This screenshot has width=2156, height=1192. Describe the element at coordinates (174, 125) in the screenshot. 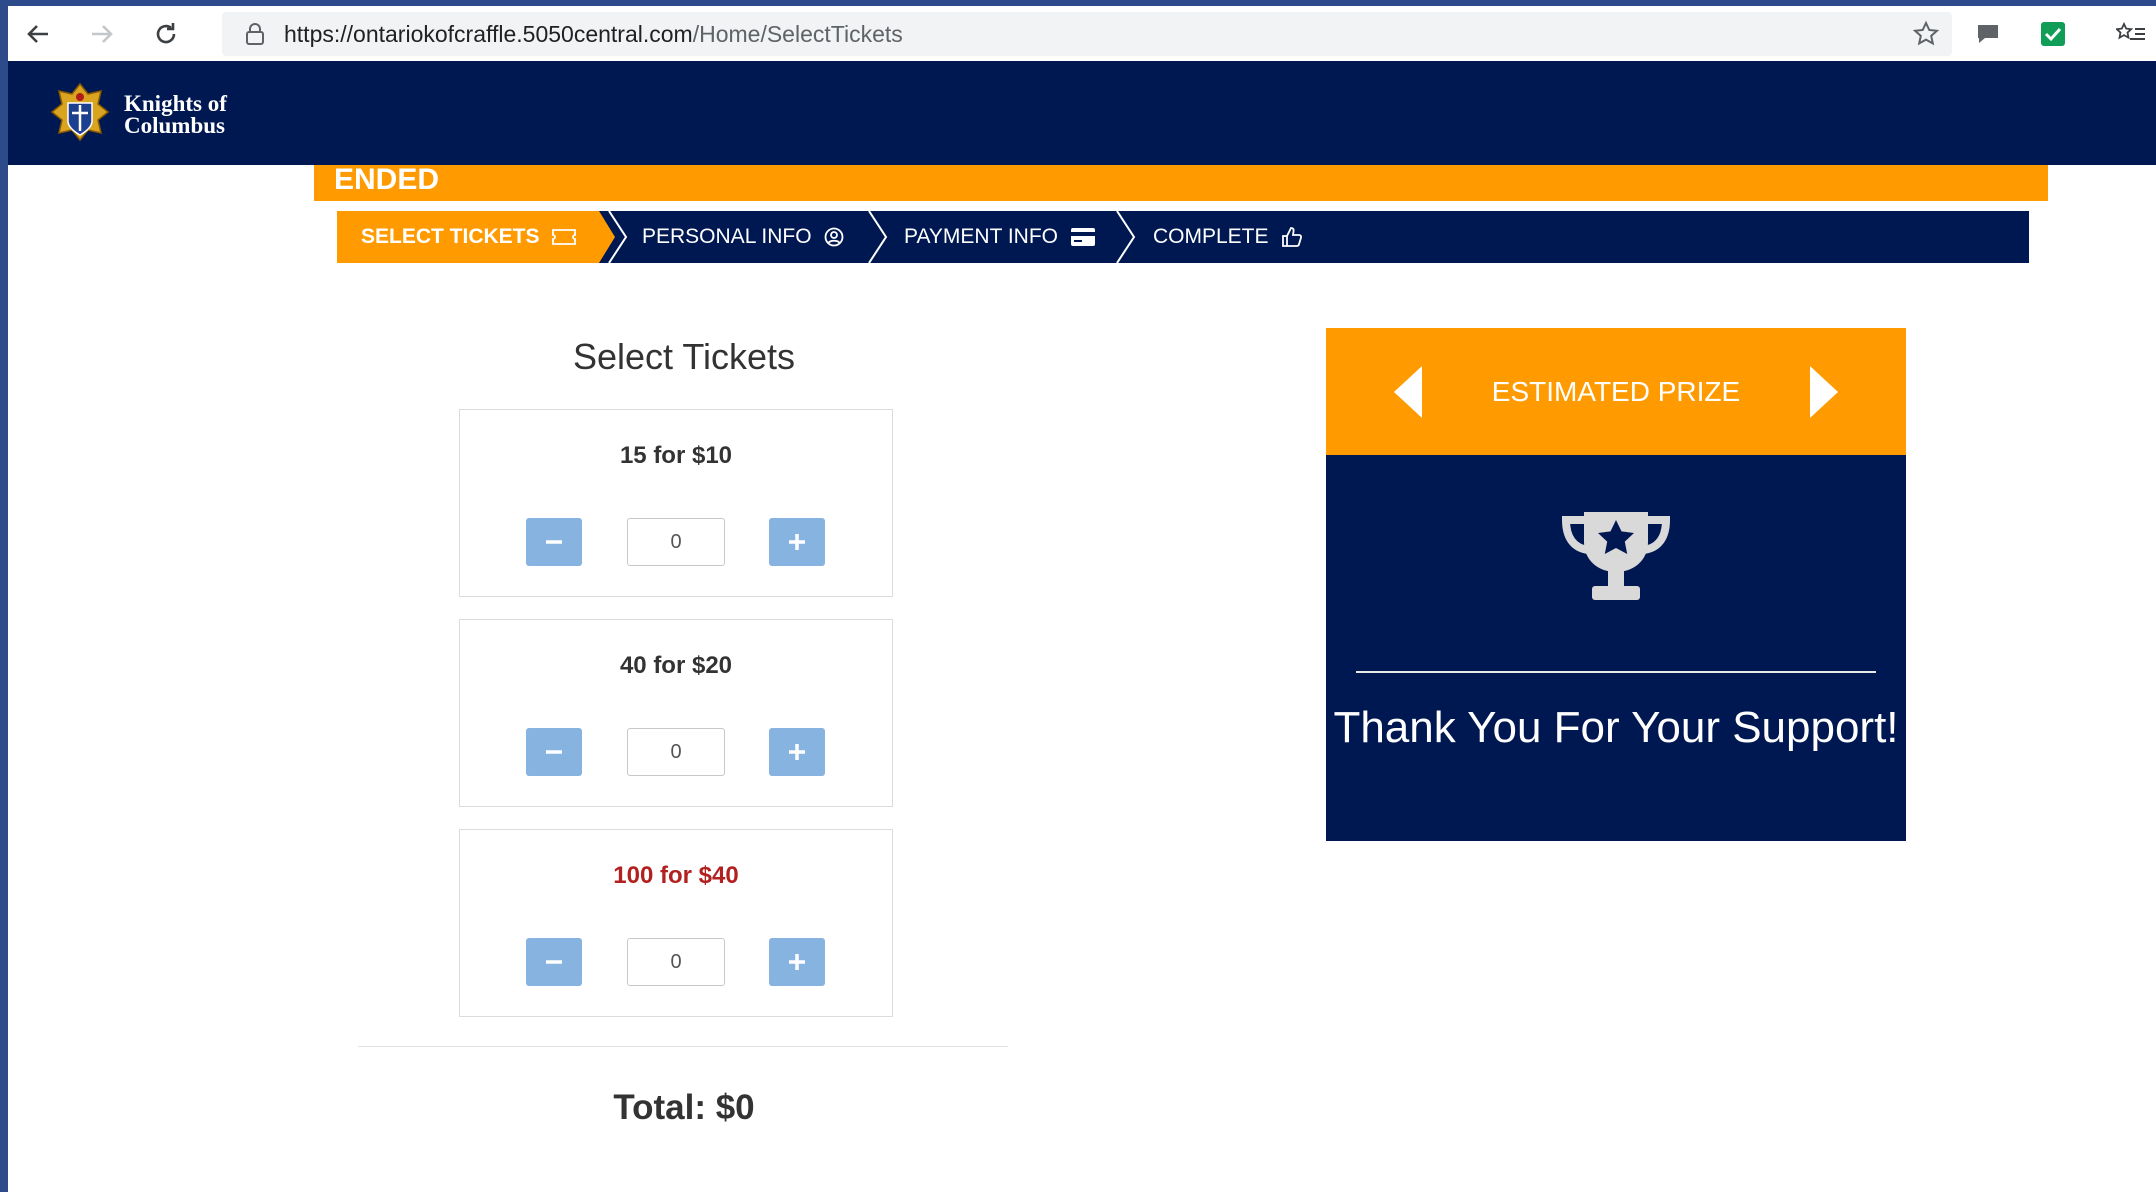

I see `brand-name-line2: Columbus` at that location.